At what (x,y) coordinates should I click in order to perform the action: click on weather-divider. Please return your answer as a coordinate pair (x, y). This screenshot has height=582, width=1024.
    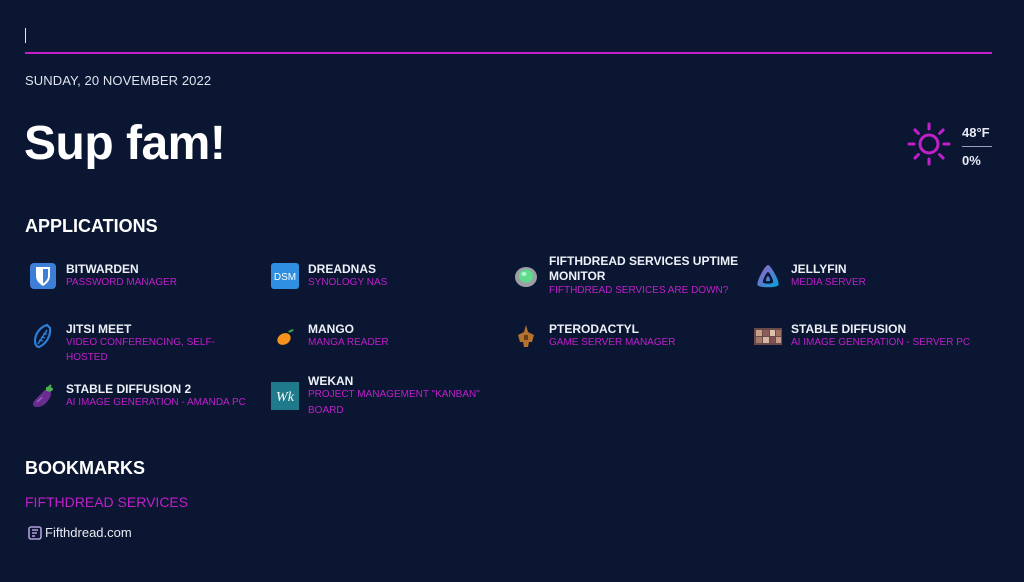
    Looking at the image, I should click on (977, 146).